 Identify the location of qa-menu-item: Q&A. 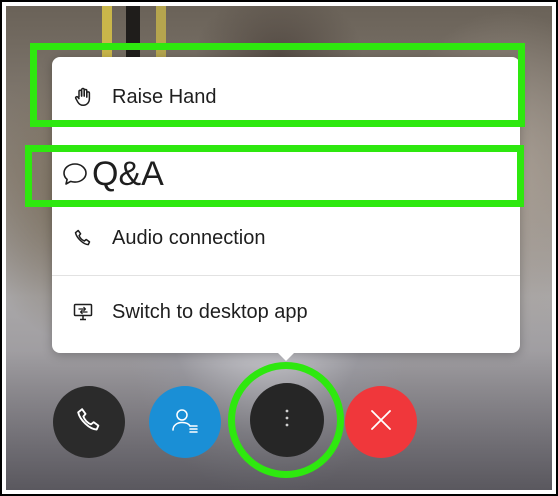
(286, 174).